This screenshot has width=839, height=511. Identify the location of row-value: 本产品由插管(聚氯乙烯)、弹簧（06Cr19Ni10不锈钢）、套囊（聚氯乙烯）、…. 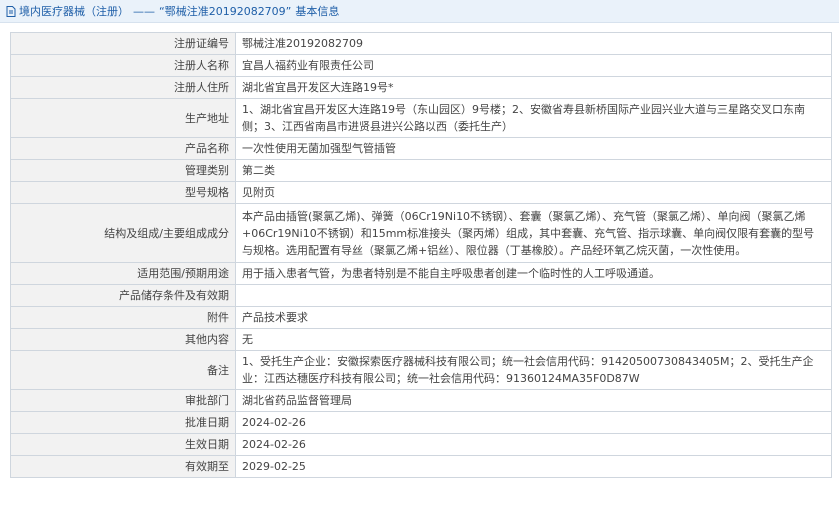
(533, 233).